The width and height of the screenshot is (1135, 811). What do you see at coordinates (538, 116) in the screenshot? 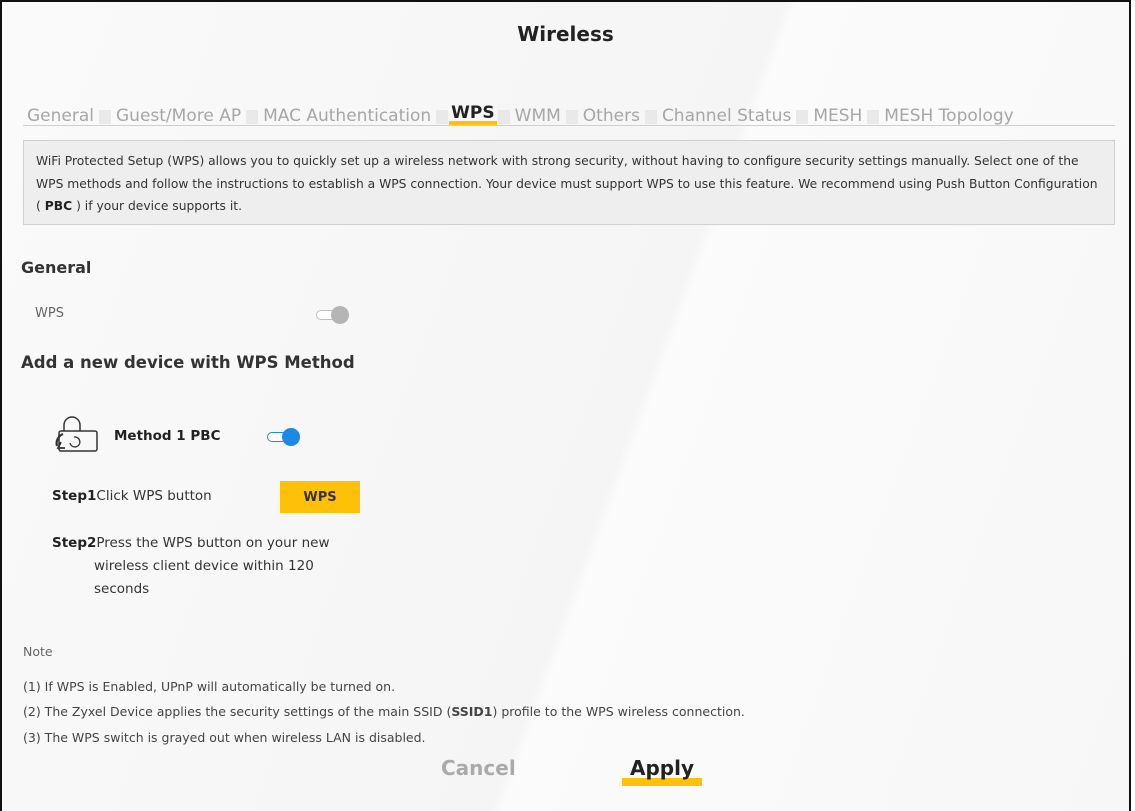
I see `tab-wmm: WMM` at bounding box center [538, 116].